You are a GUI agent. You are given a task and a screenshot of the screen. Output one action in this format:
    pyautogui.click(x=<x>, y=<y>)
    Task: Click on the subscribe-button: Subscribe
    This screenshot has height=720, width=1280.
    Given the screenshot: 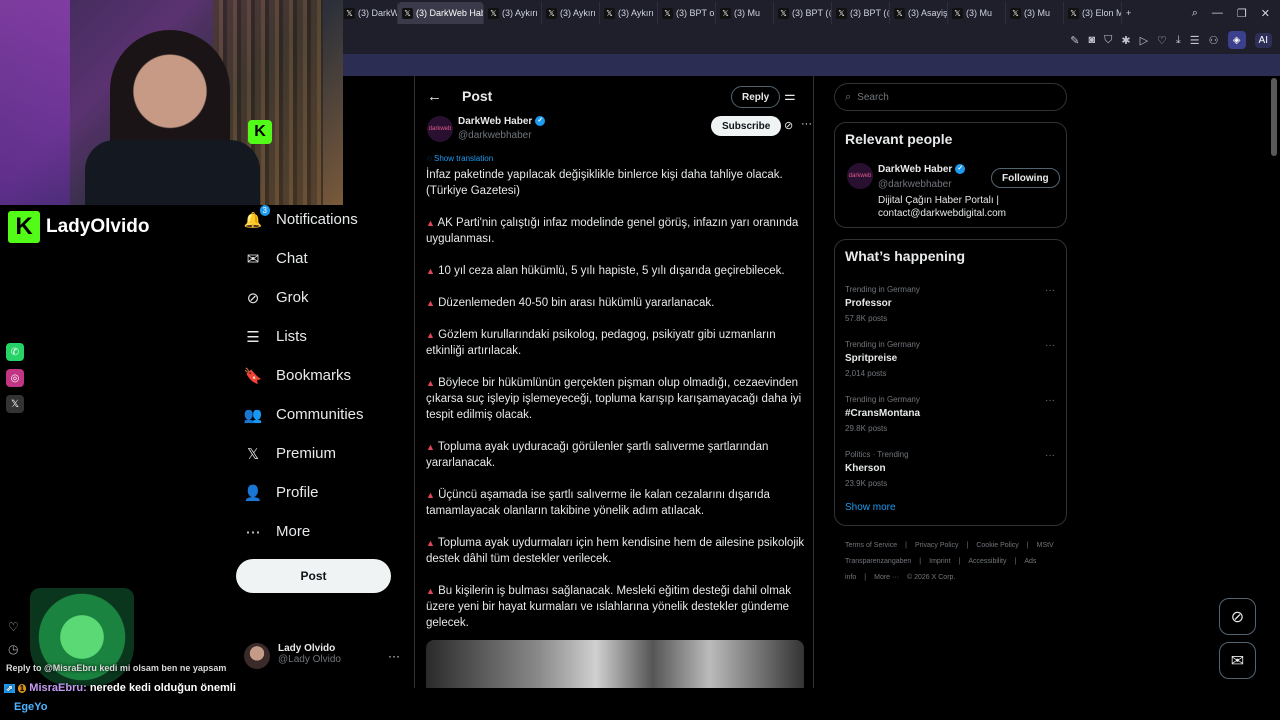 What is the action you would take?
    pyautogui.click(x=746, y=126)
    